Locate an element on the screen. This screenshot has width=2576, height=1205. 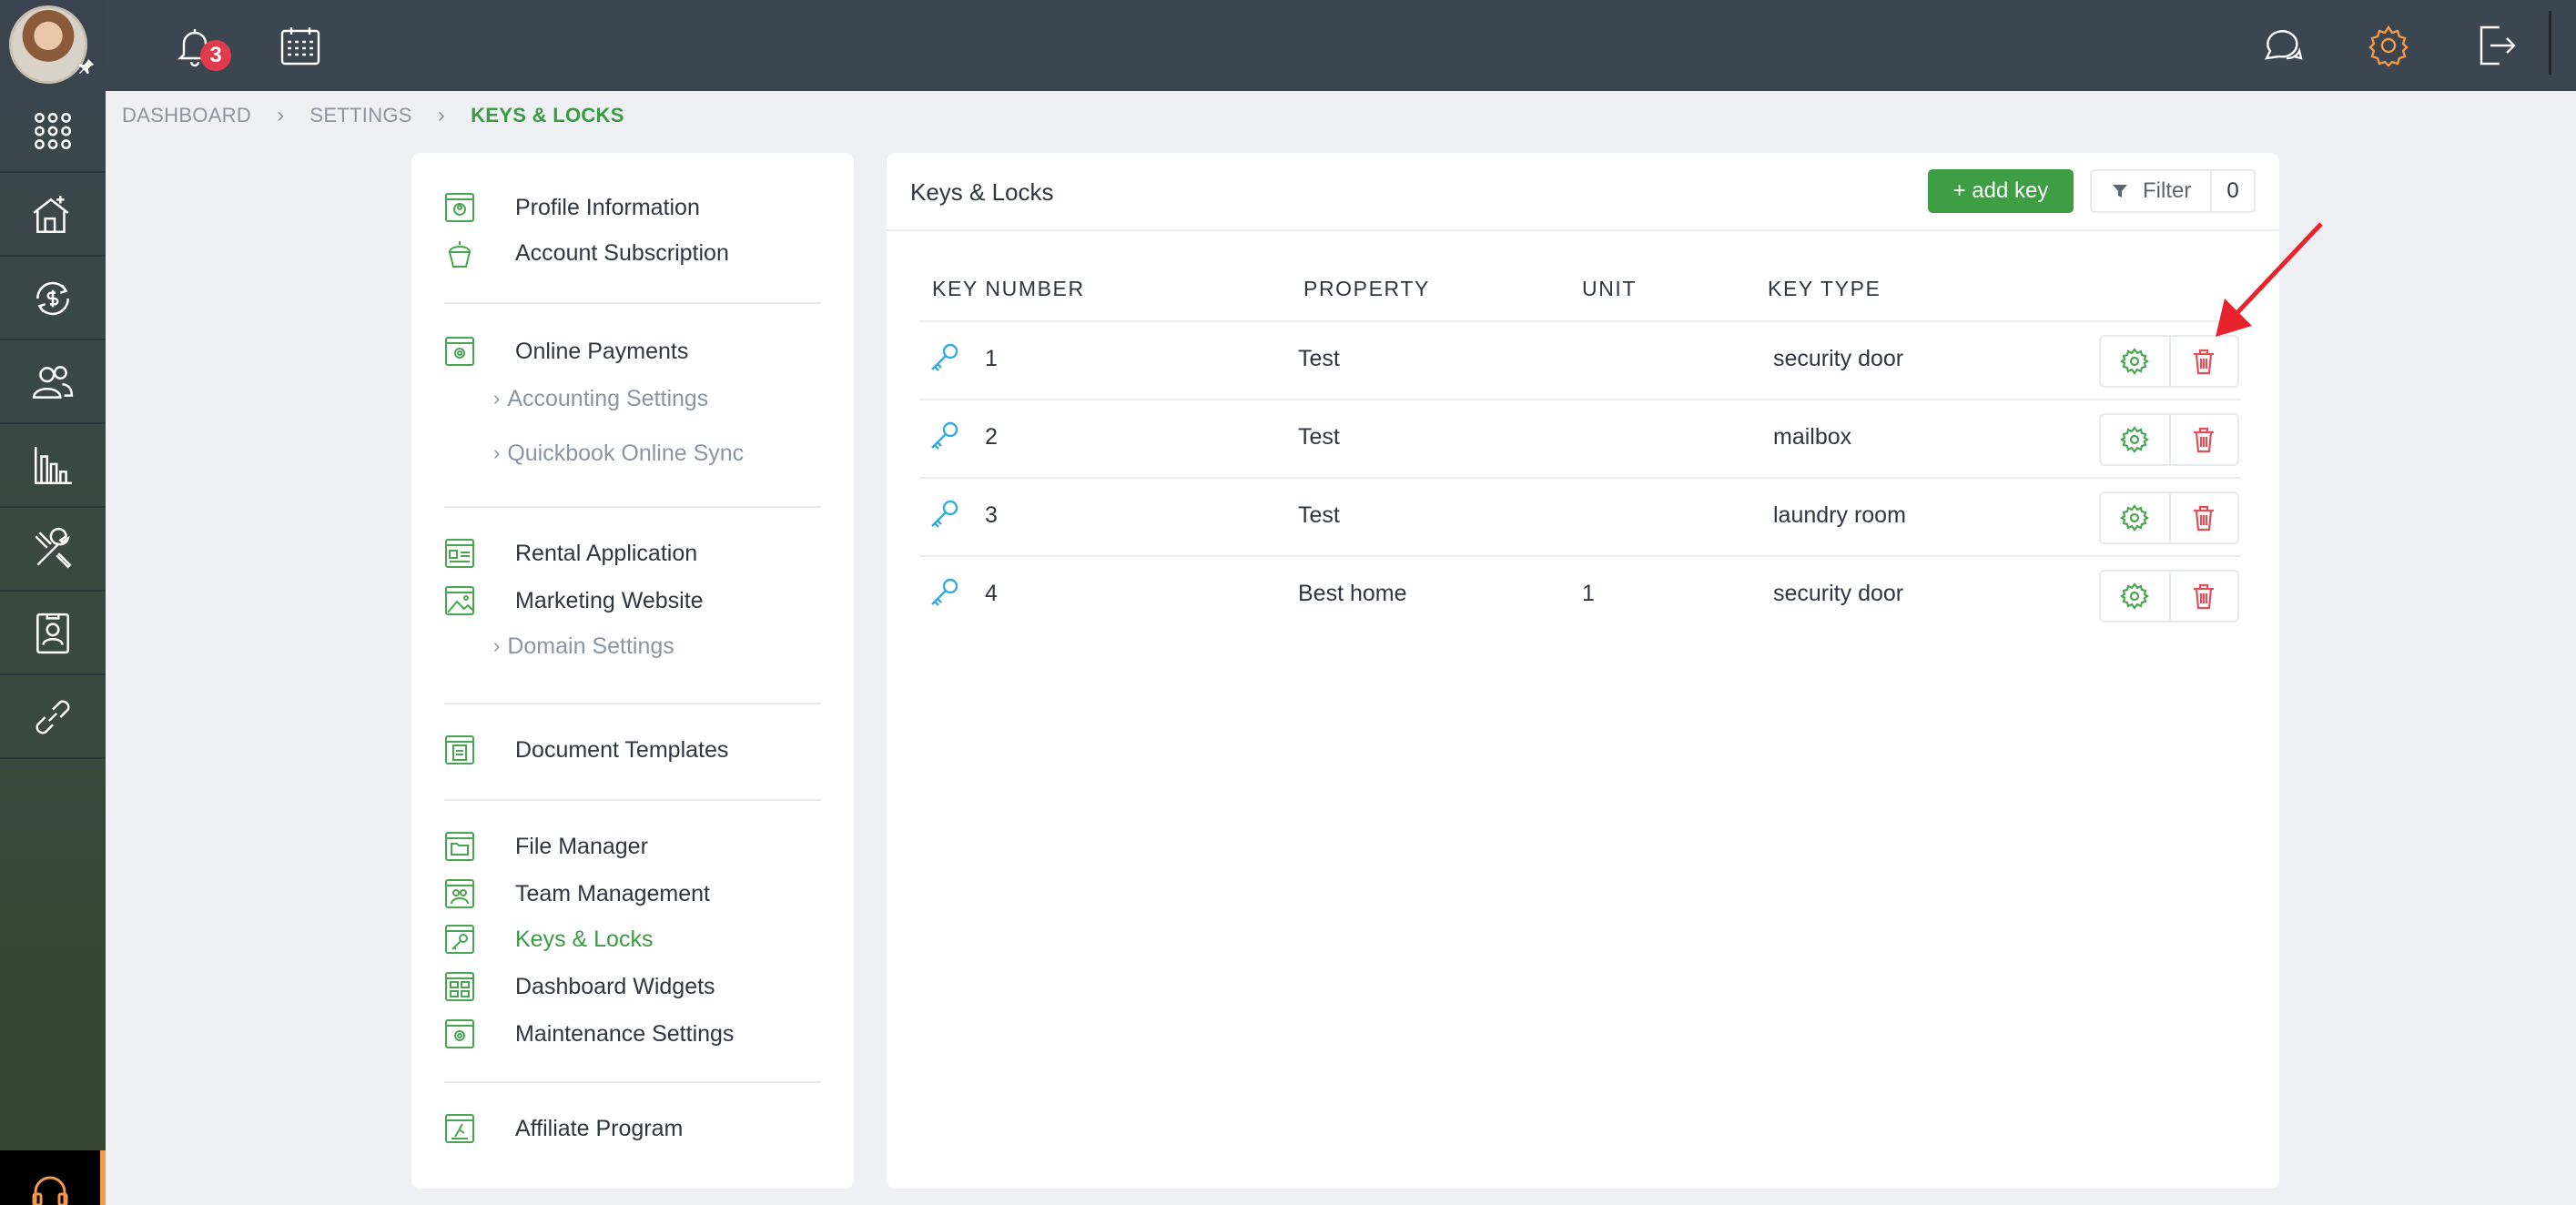
rail-apps is located at coordinates (53, 132).